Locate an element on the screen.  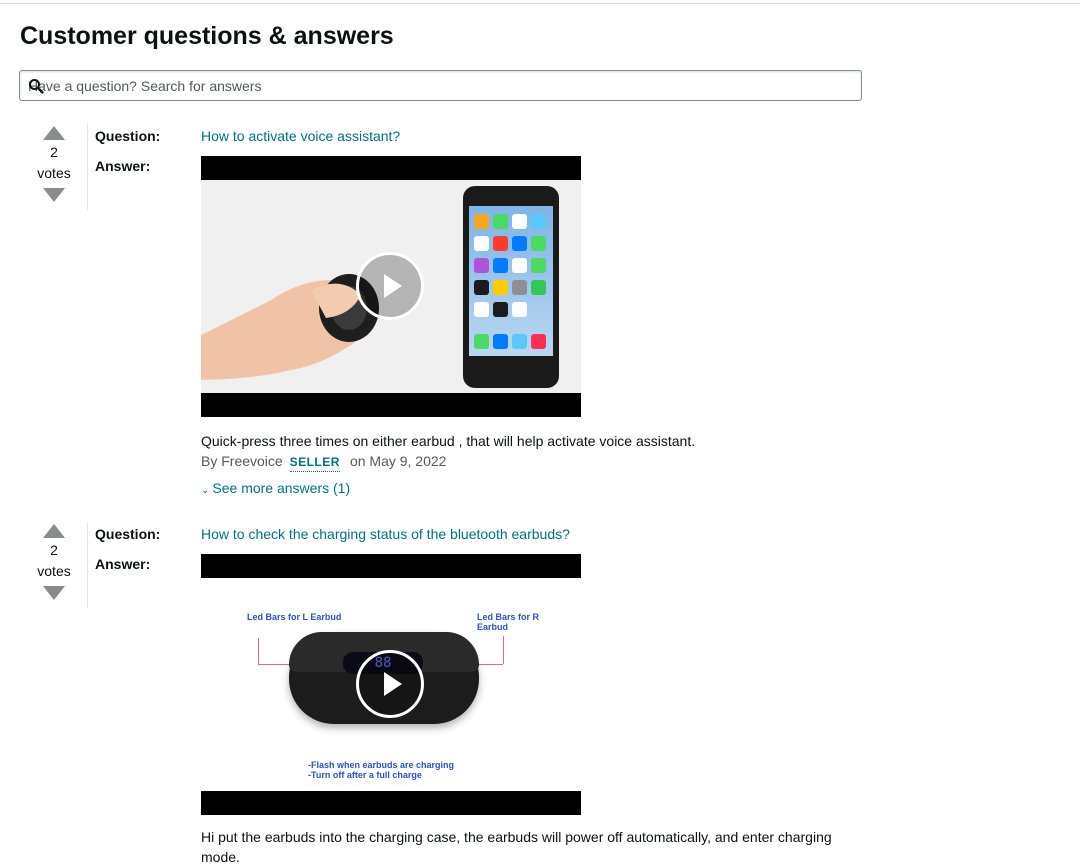
answer-video is located at coordinates (391, 286).